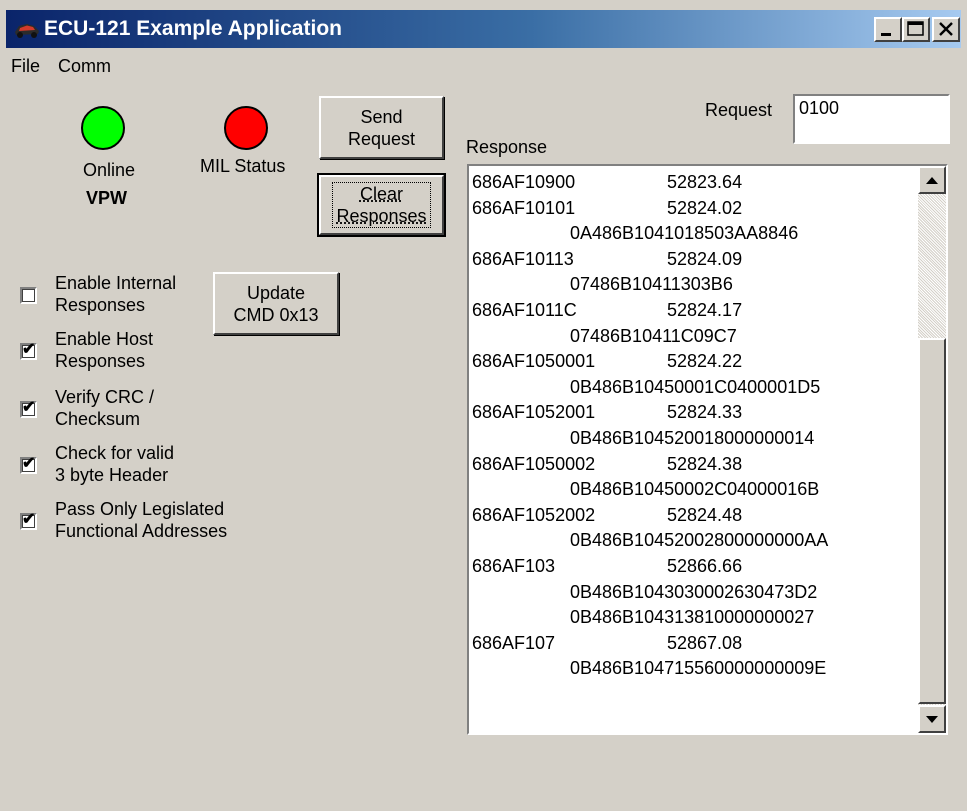  Describe the element at coordinates (705, 463) in the screenshot. I see `response-timestamp: 52824.38` at that location.